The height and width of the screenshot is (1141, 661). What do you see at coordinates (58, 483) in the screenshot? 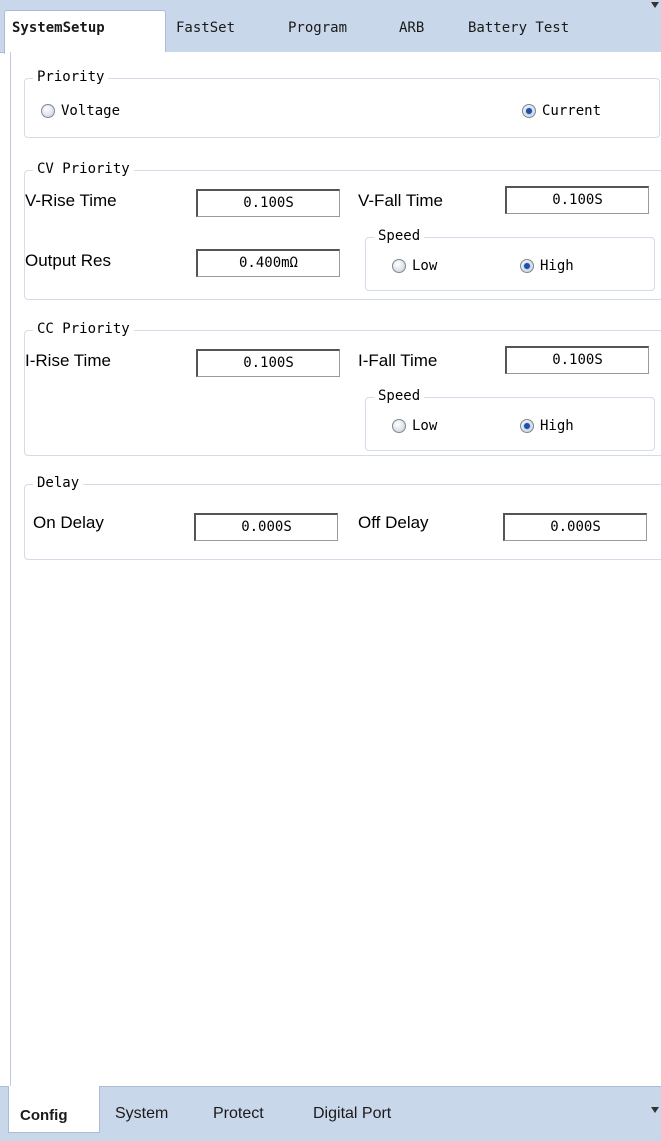
I see `delay-group-title: Delay` at bounding box center [58, 483].